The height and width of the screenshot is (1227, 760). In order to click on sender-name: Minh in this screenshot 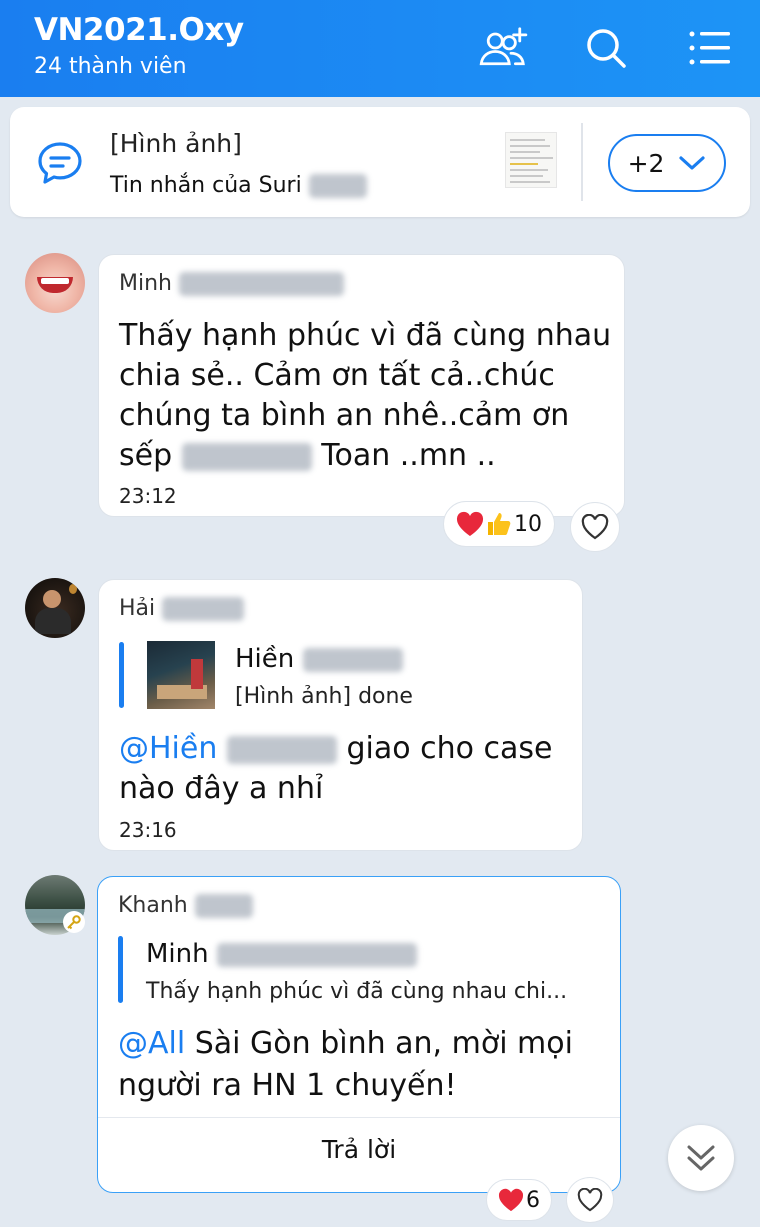, I will do `click(231, 283)`.